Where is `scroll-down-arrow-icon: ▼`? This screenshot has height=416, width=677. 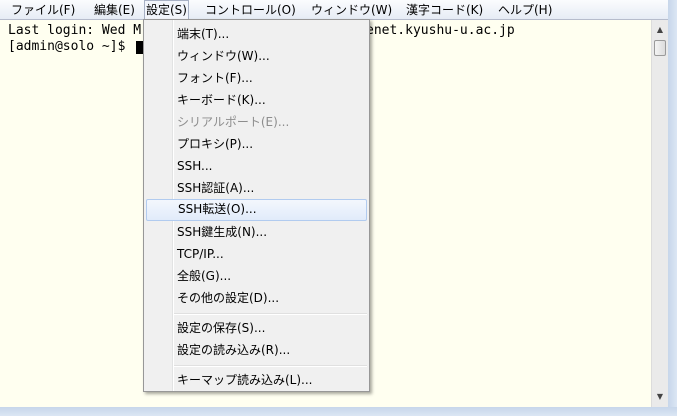 scroll-down-arrow-icon: ▼ is located at coordinates (660, 397).